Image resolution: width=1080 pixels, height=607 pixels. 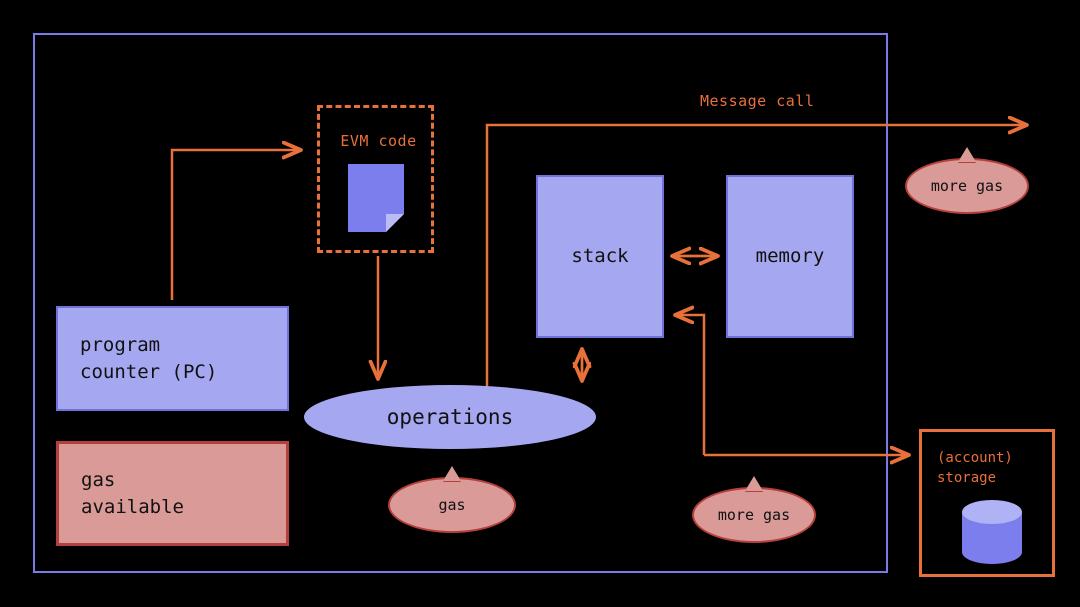 I want to click on stack-box: stack, so click(x=600, y=256).